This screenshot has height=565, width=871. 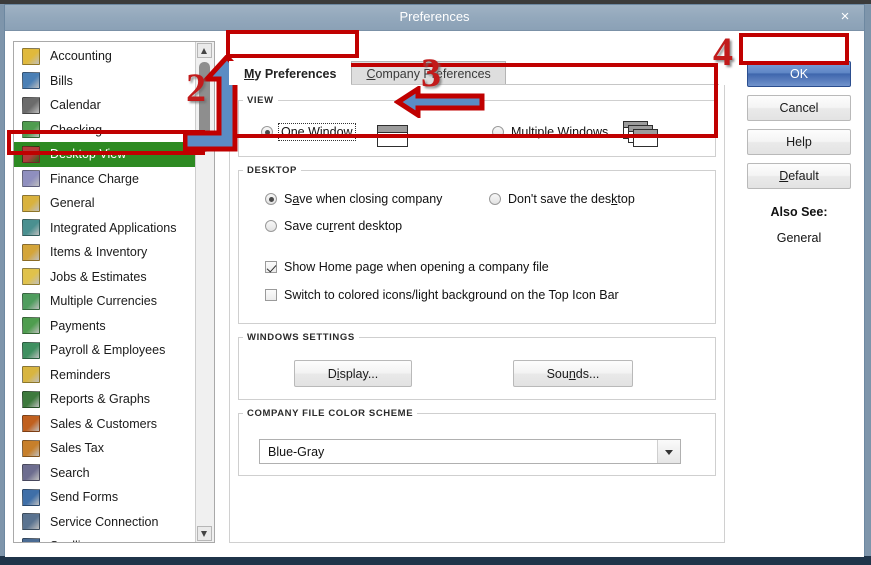 What do you see at coordinates (260, 100) in the screenshot?
I see `view-group-legend: VIEW` at bounding box center [260, 100].